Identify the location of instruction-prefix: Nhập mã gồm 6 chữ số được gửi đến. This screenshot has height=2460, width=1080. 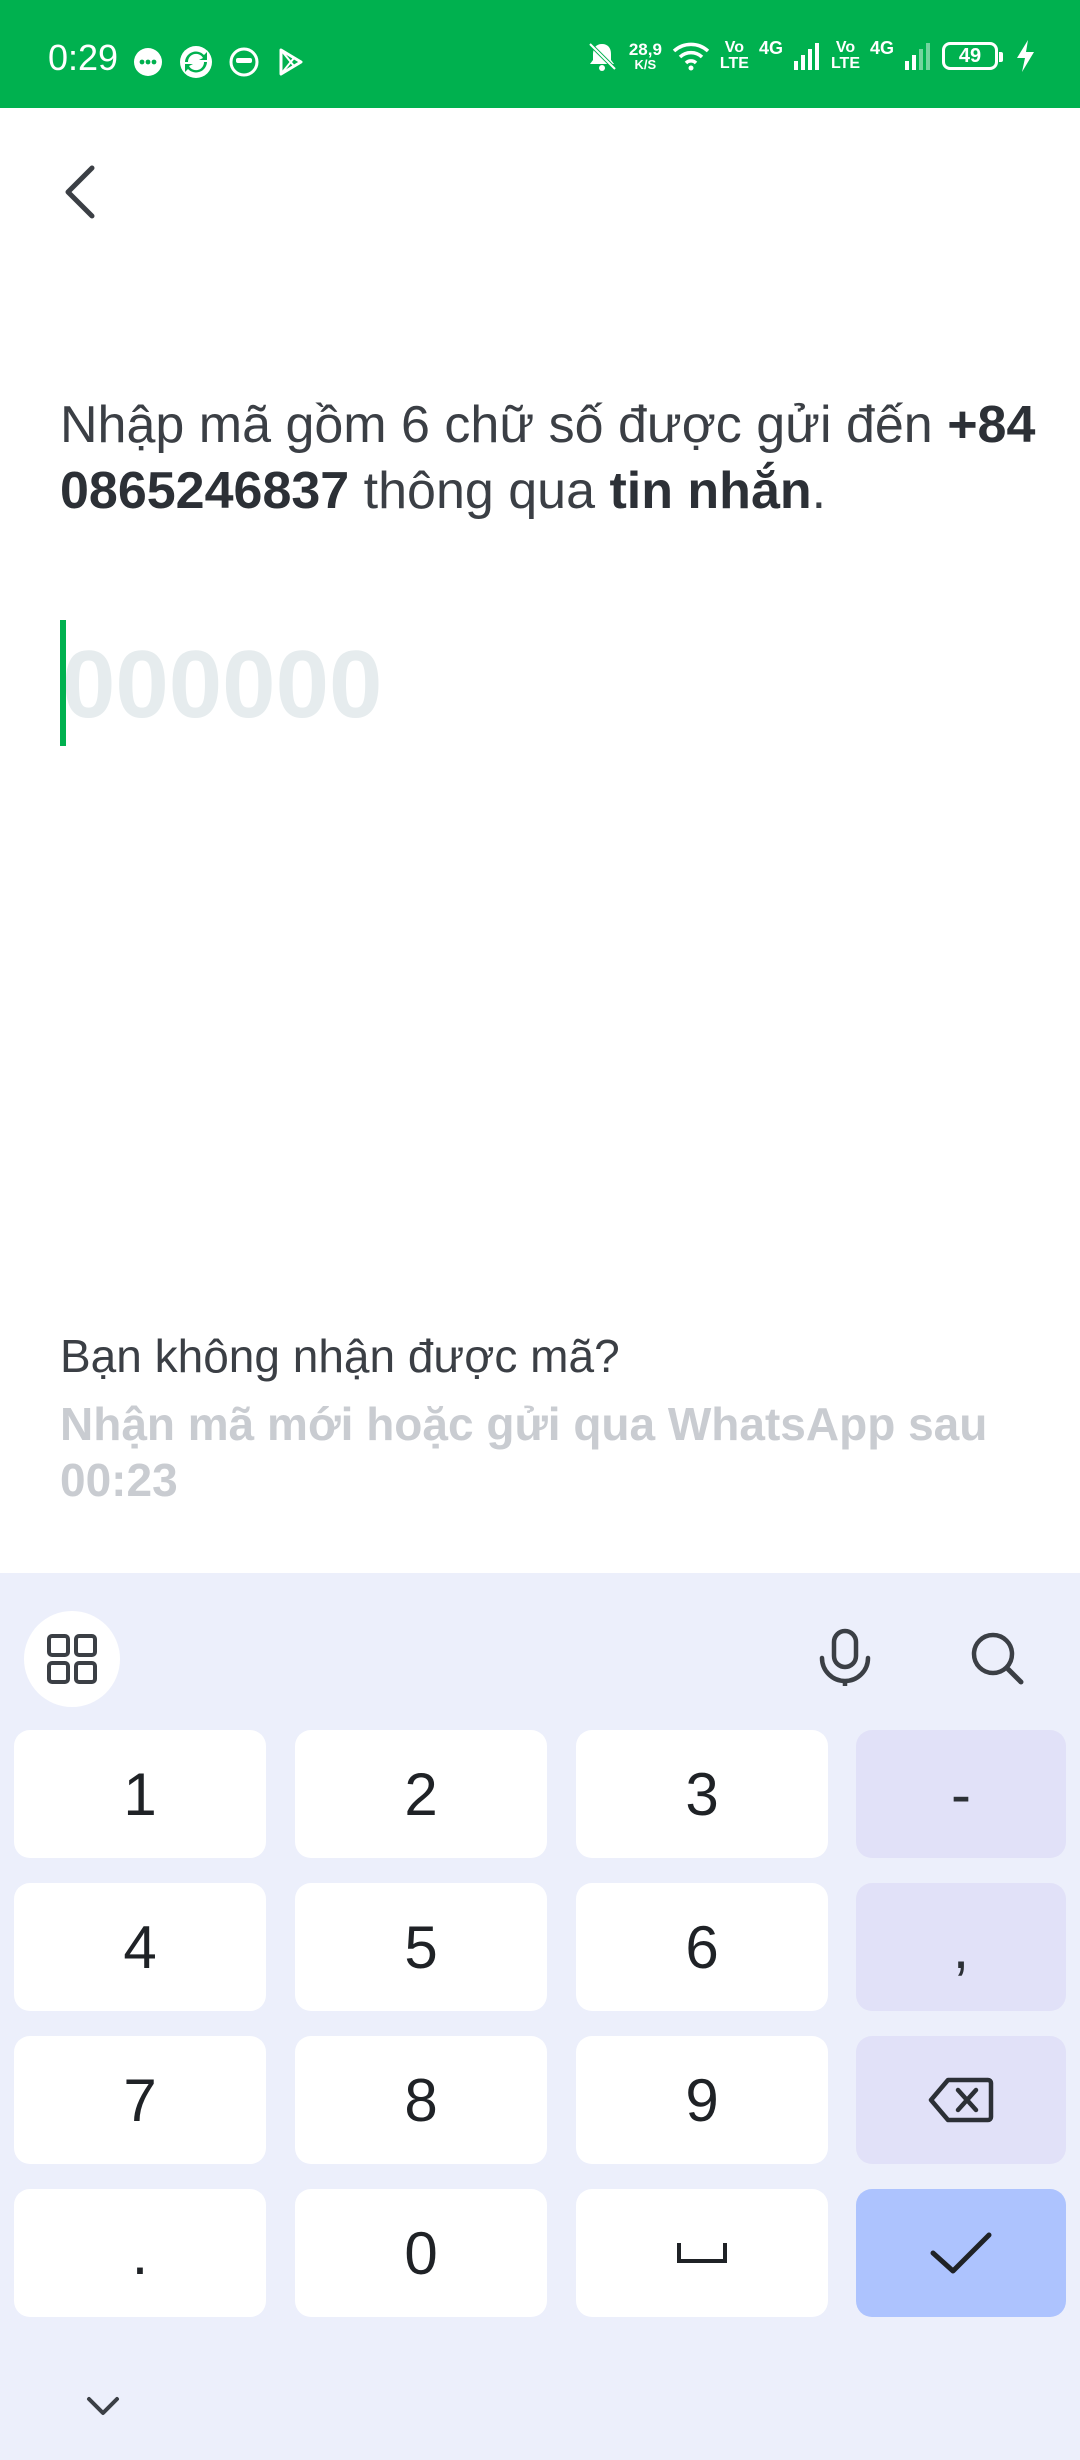
(504, 425).